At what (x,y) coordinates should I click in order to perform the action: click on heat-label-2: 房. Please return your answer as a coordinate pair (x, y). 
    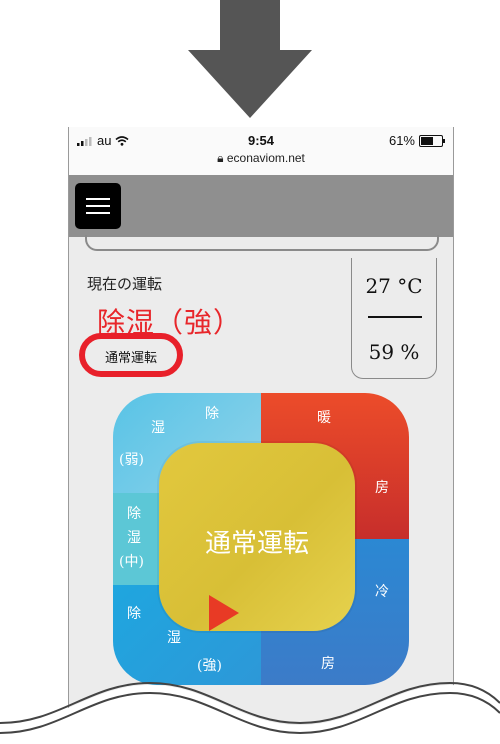
    Looking at the image, I should click on (382, 488).